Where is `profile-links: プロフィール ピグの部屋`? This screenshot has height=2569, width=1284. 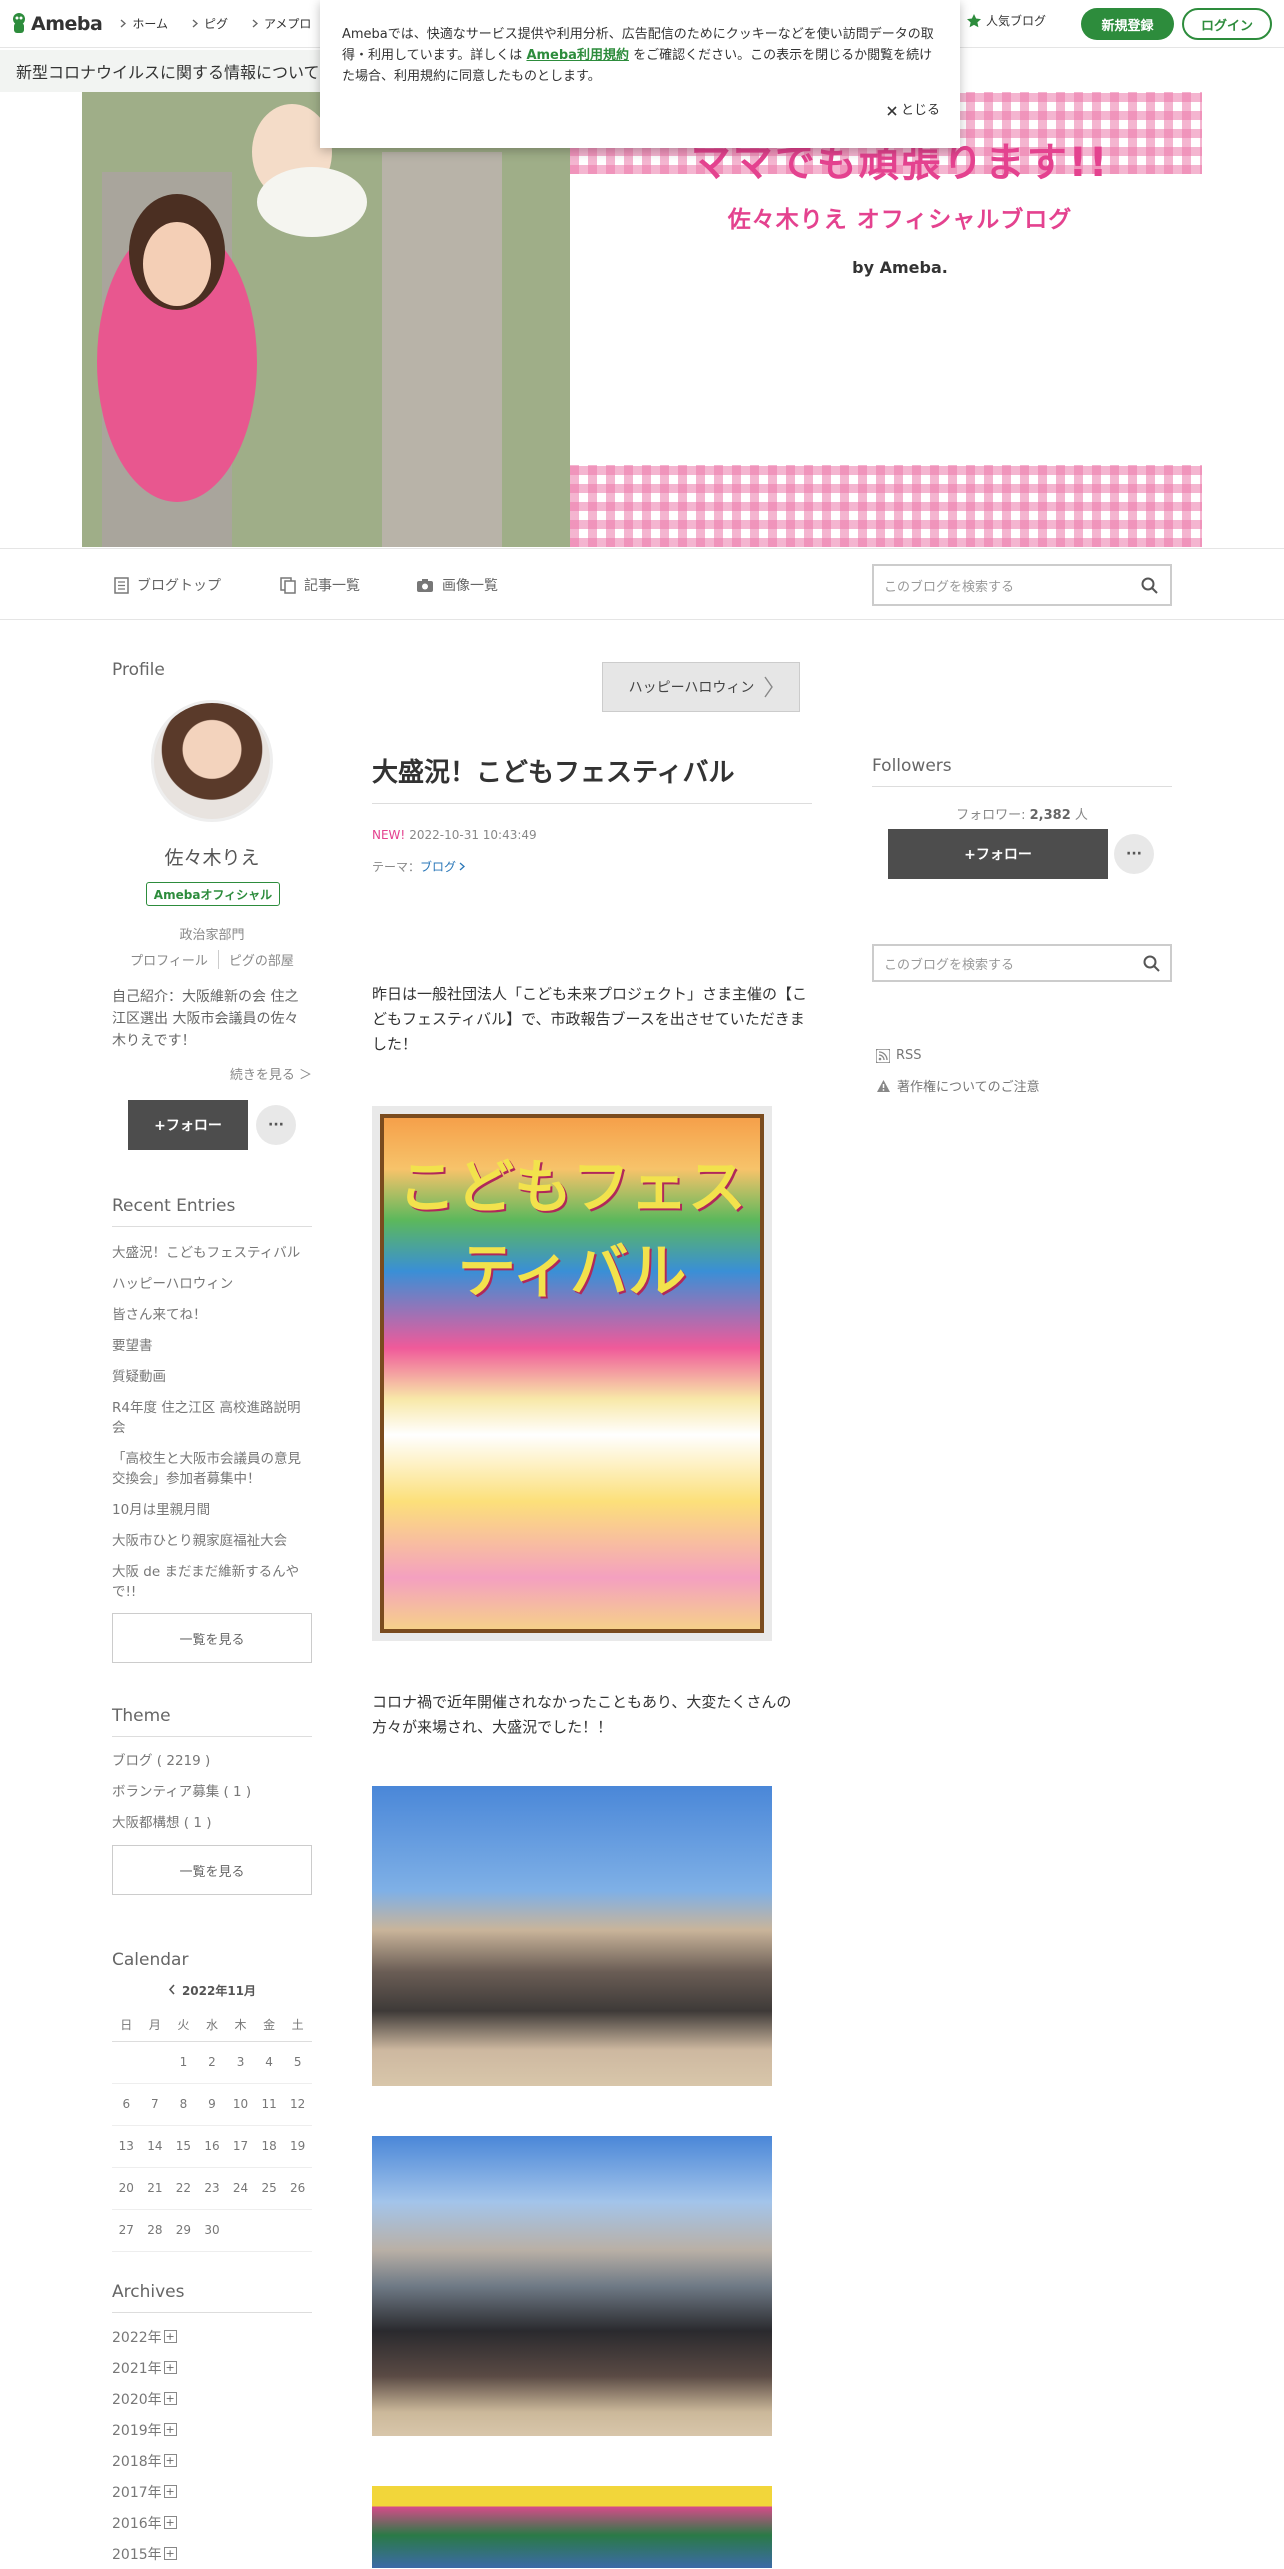 profile-links: プロフィール ピグの部屋 is located at coordinates (212, 959).